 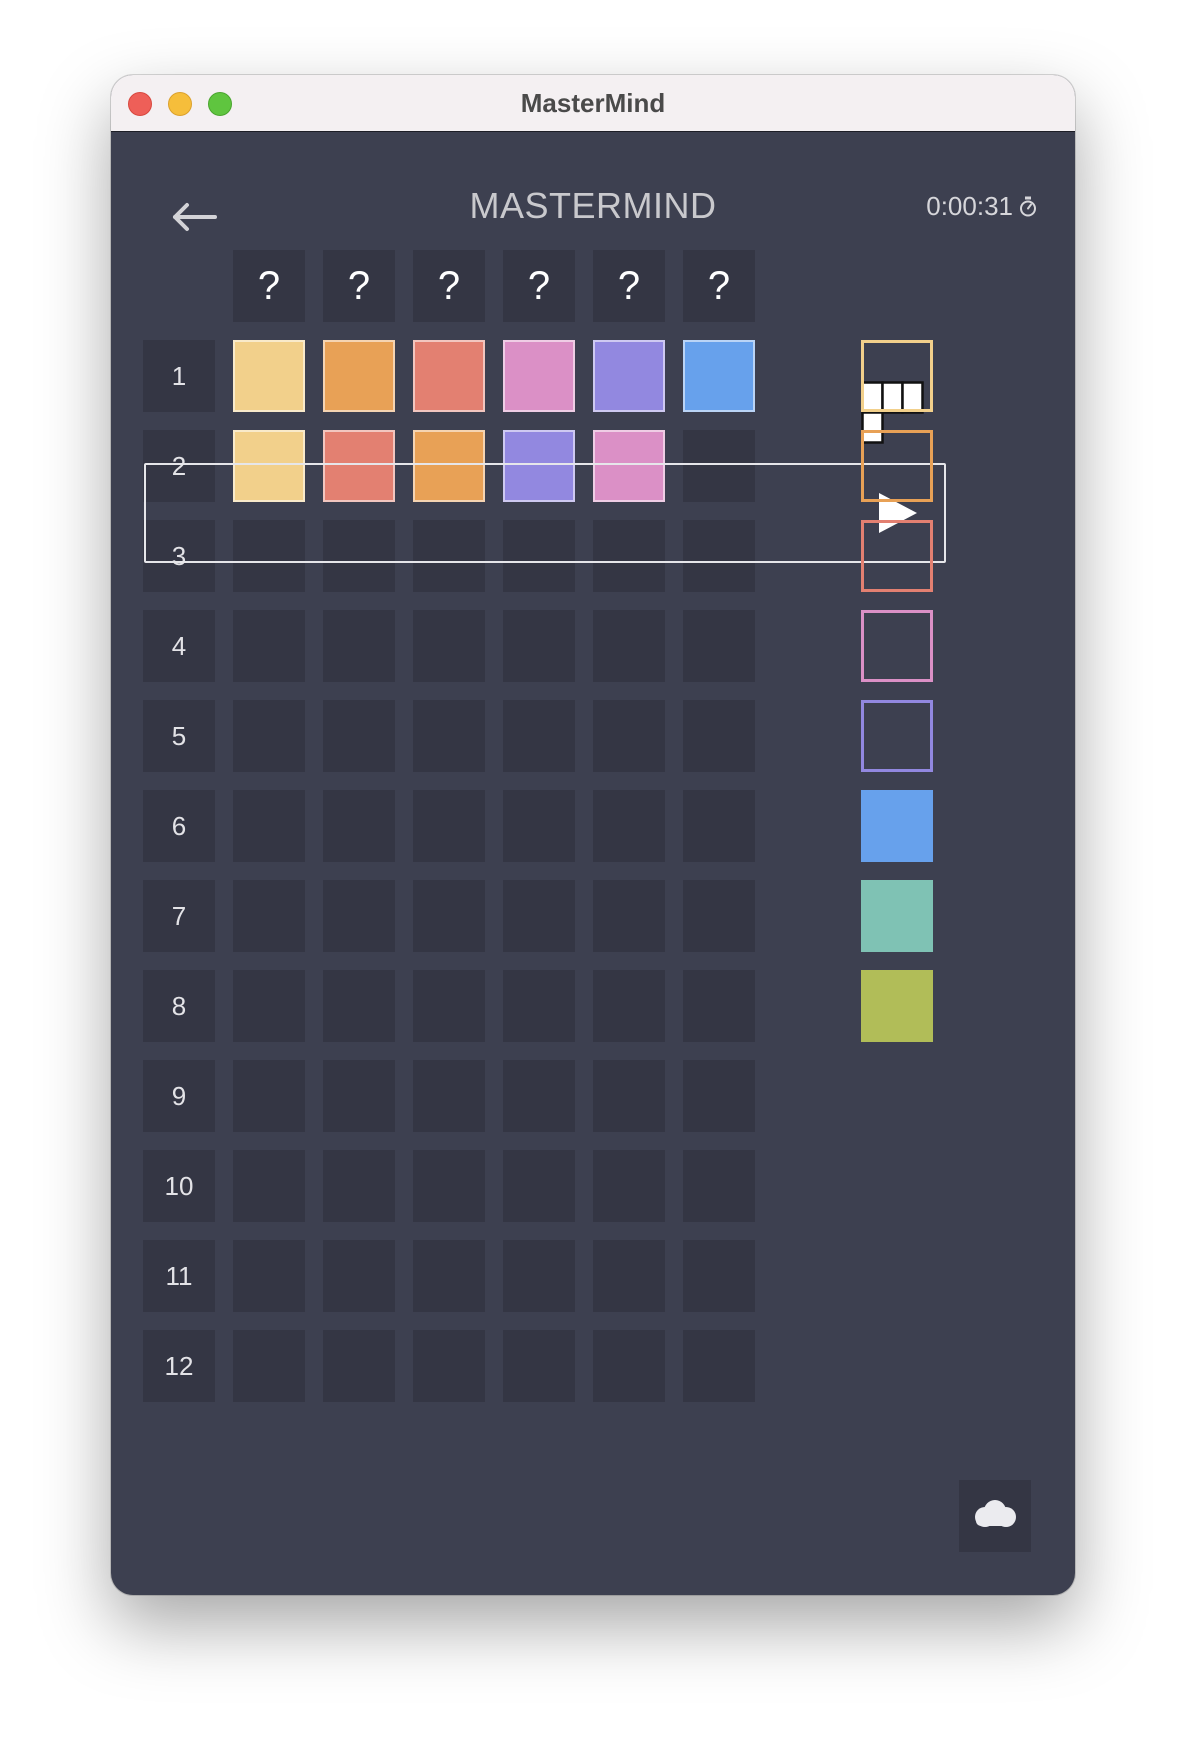 What do you see at coordinates (1028, 206) in the screenshot?
I see `stopwatch-icon` at bounding box center [1028, 206].